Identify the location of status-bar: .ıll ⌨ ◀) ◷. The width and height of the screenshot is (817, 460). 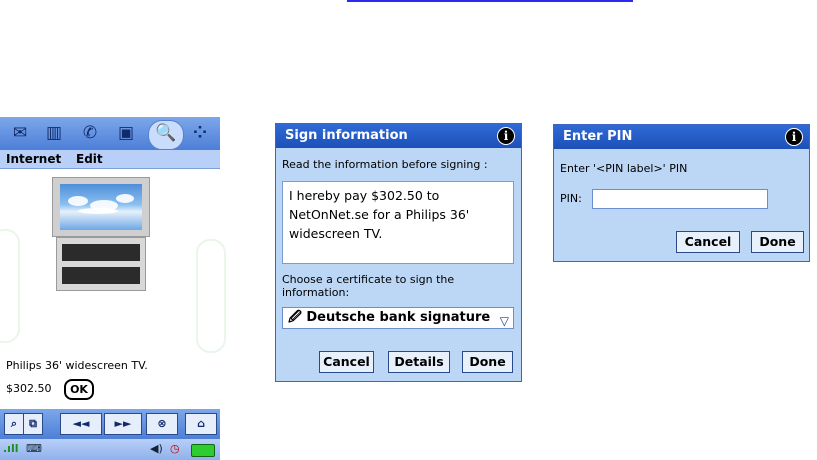
(110, 449).